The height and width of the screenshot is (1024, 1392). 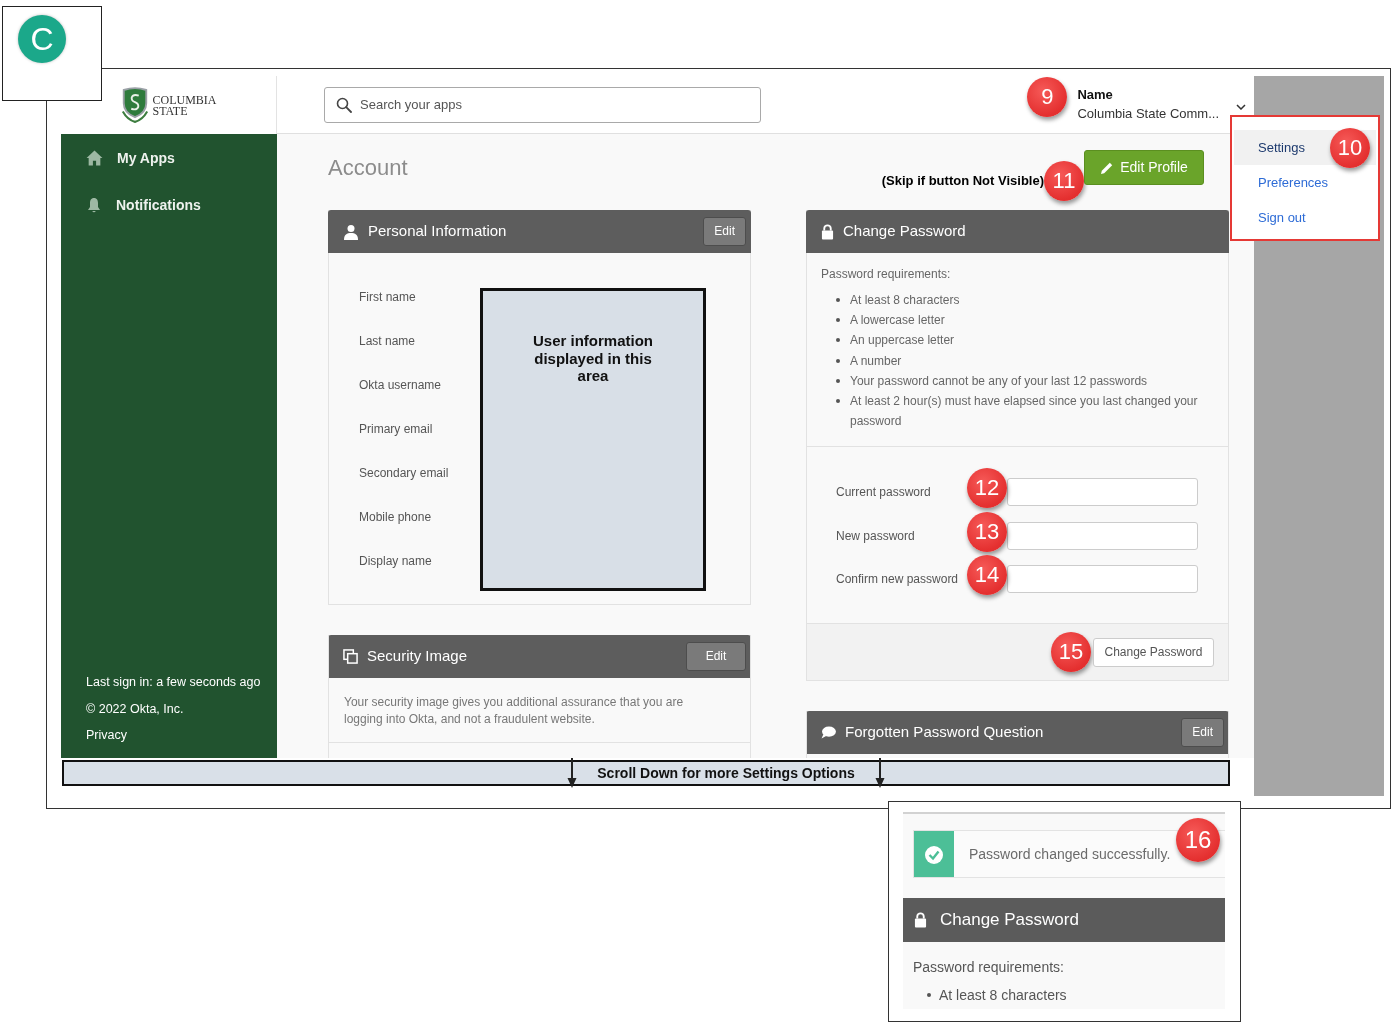 What do you see at coordinates (987, 575) in the screenshot?
I see `step-callout: 14` at bounding box center [987, 575].